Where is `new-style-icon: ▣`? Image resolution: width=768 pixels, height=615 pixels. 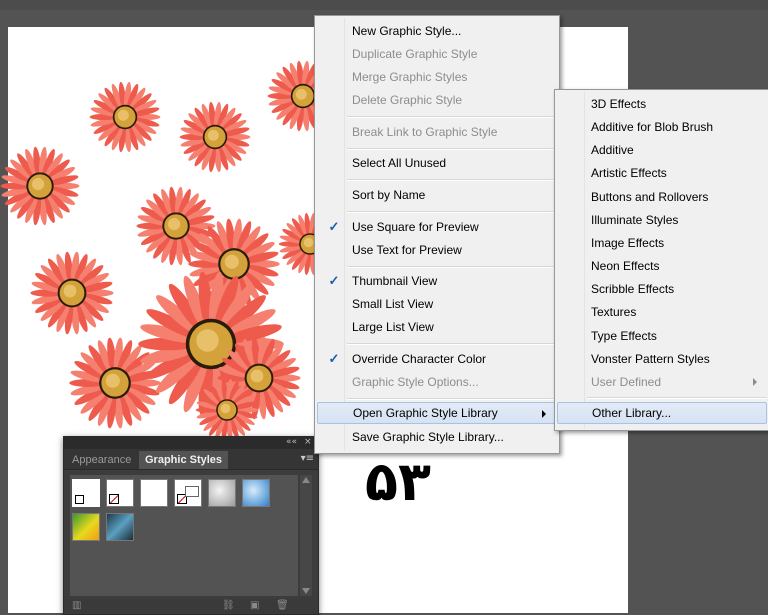 new-style-icon: ▣ is located at coordinates (254, 605).